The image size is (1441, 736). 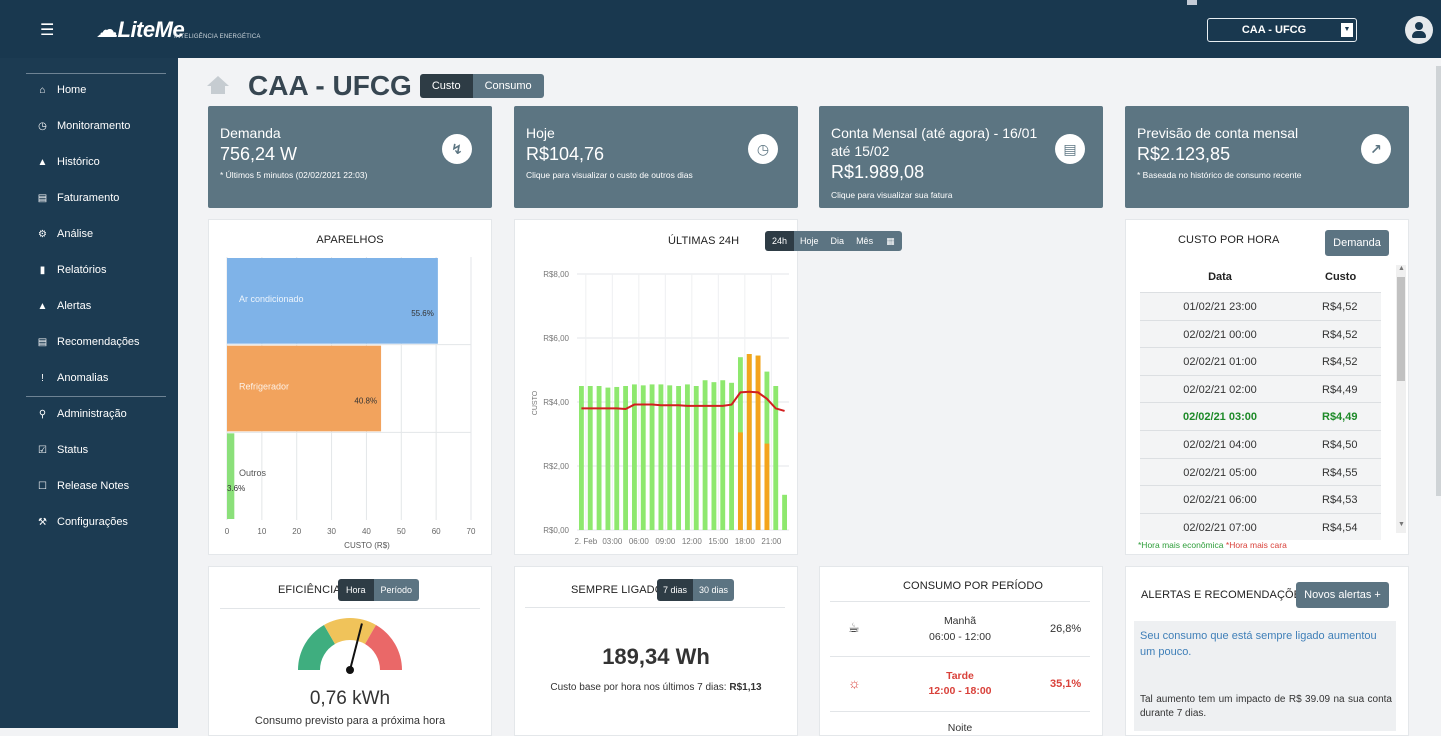 I want to click on sidebar-item-label: Home, so click(x=72, y=90).